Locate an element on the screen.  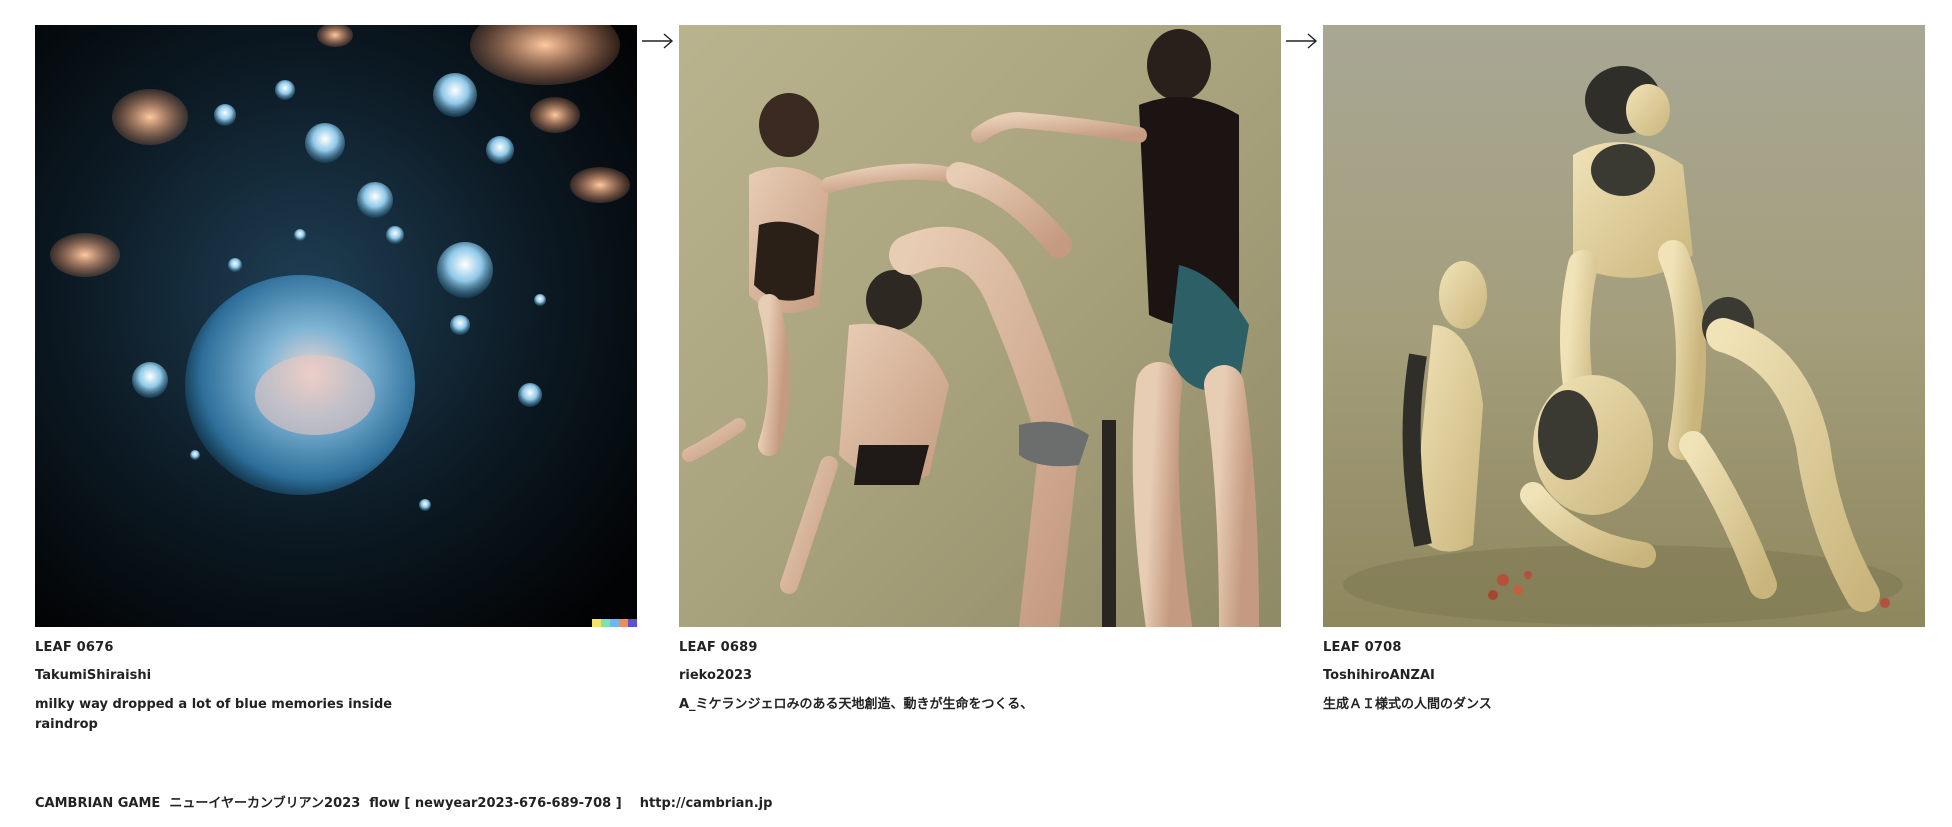
site-link: http://cambrian.jp is located at coordinates (706, 803).